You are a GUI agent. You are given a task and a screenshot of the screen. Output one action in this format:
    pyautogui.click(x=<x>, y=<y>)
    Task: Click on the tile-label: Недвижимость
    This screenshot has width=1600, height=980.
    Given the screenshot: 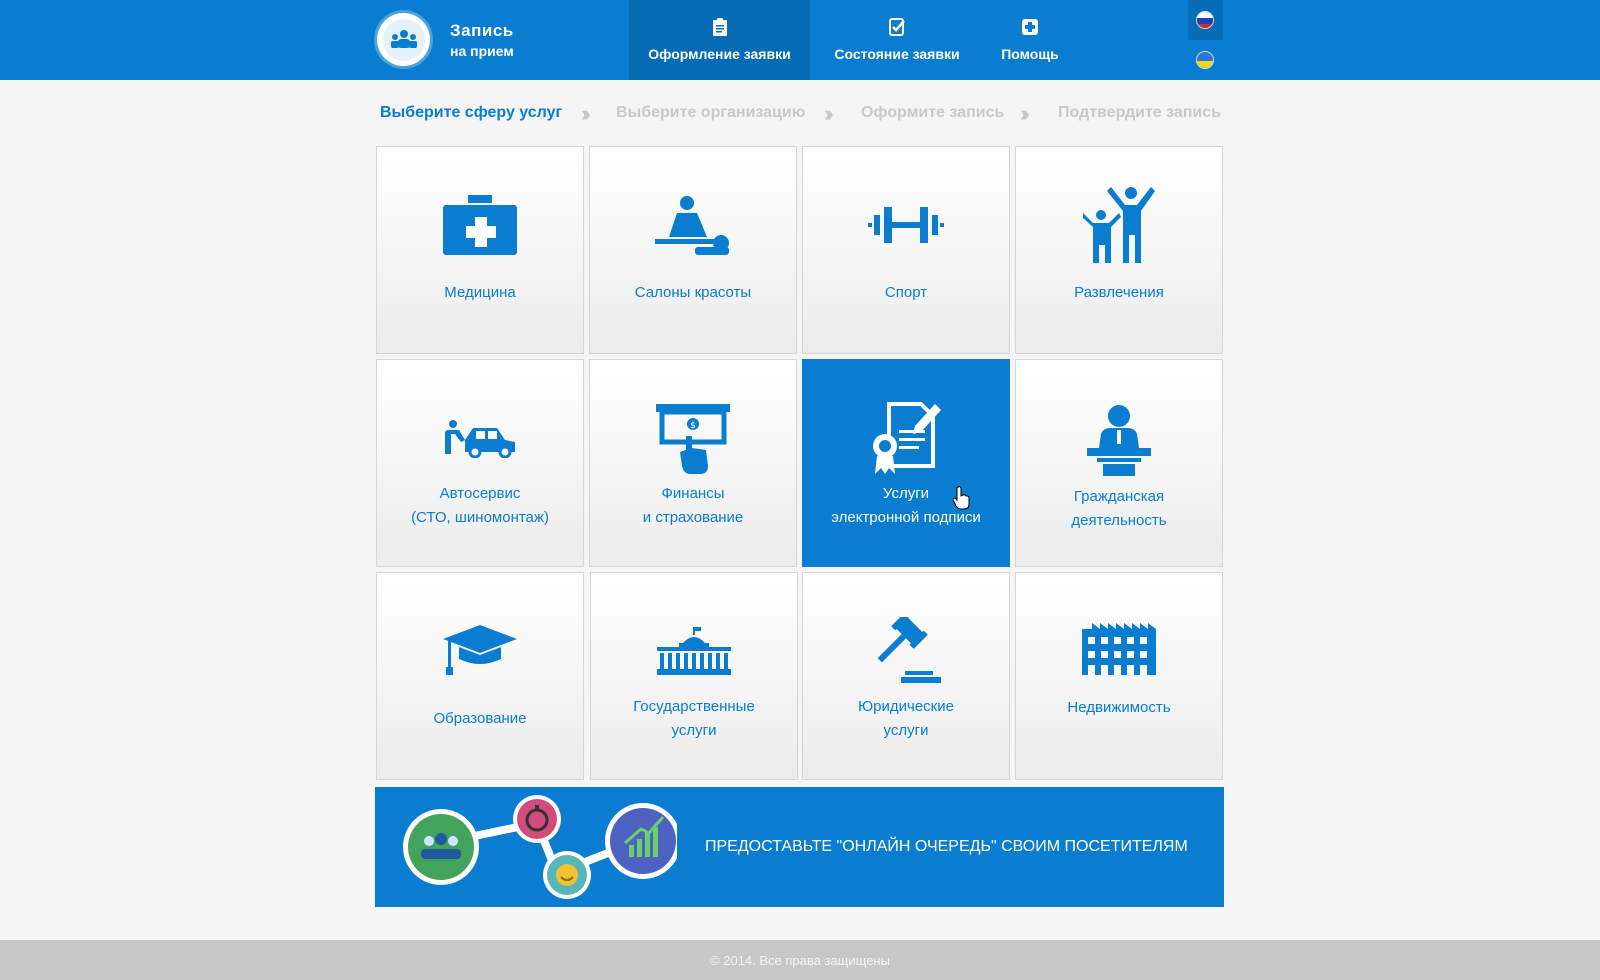 What is the action you would take?
    pyautogui.click(x=1119, y=707)
    